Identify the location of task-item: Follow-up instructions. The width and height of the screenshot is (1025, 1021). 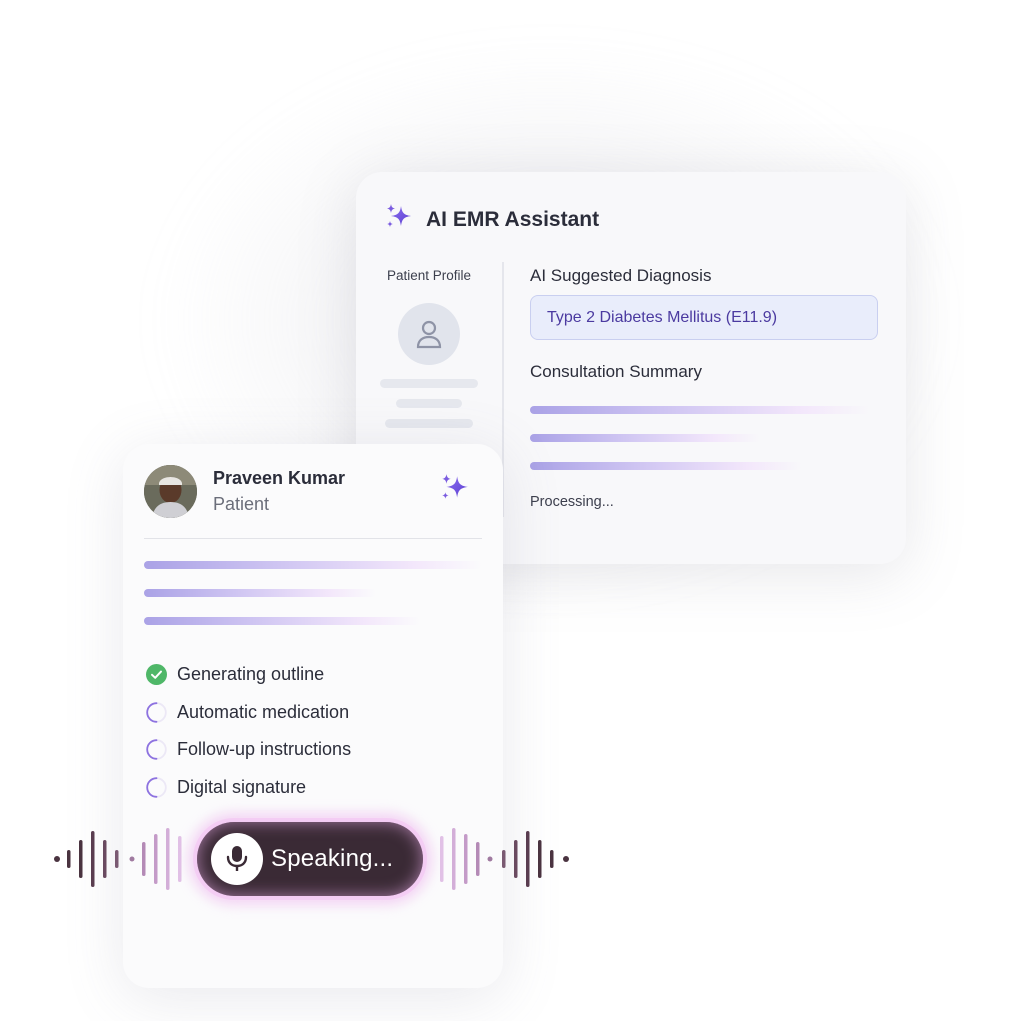
(248, 750).